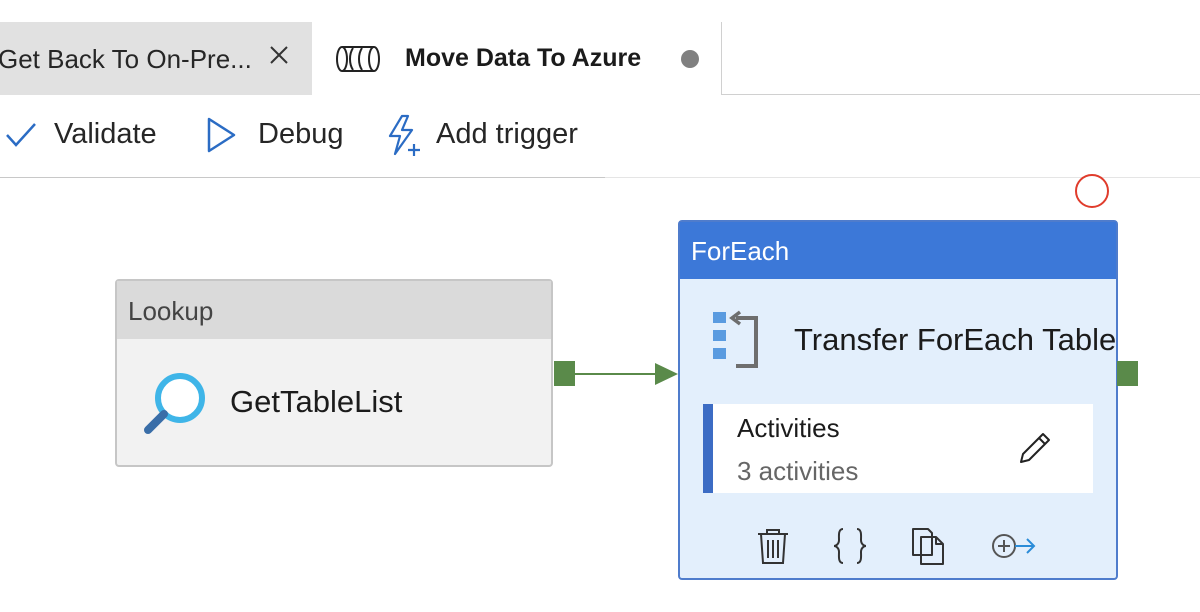 The image size is (1200, 612). Describe the element at coordinates (955, 339) in the screenshot. I see `activity-name: Transfer ForEach Table` at that location.